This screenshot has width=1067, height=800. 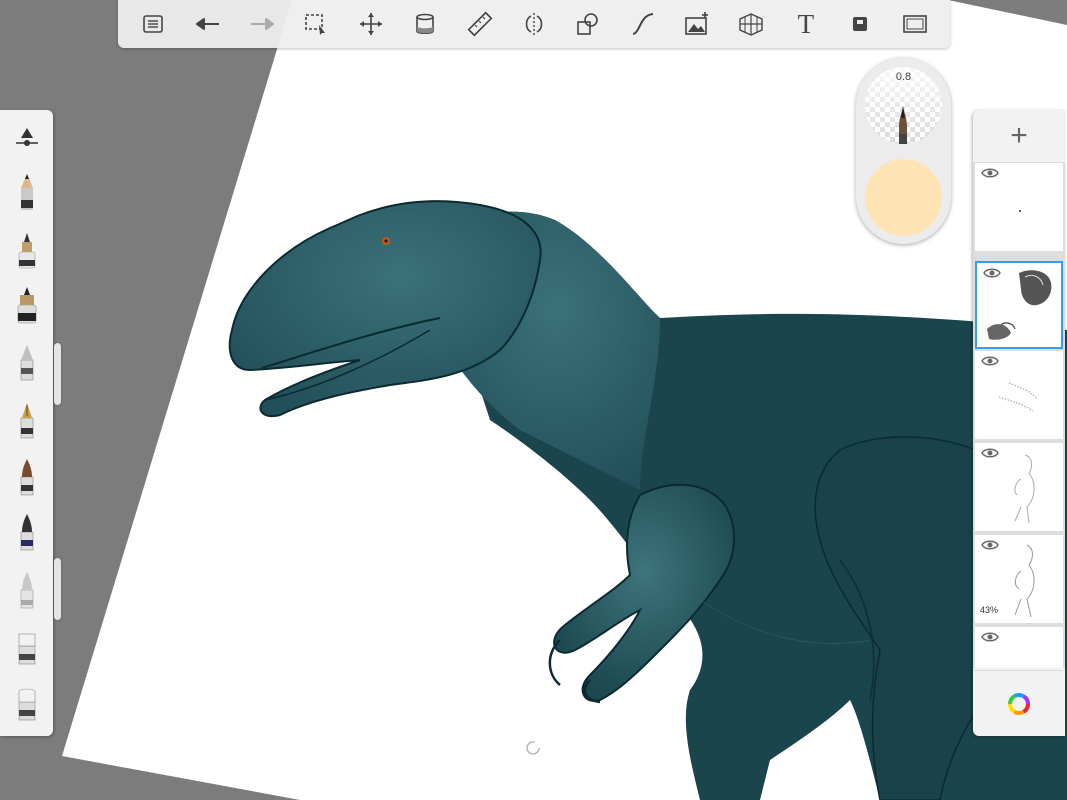 What do you see at coordinates (26, 532) in the screenshot?
I see `airbrush-icon` at bounding box center [26, 532].